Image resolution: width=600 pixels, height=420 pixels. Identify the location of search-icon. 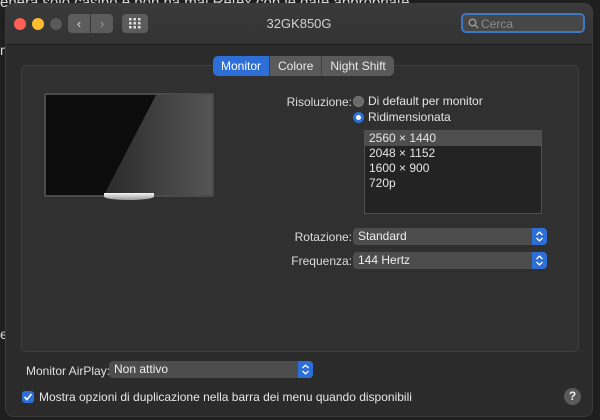
(473, 23).